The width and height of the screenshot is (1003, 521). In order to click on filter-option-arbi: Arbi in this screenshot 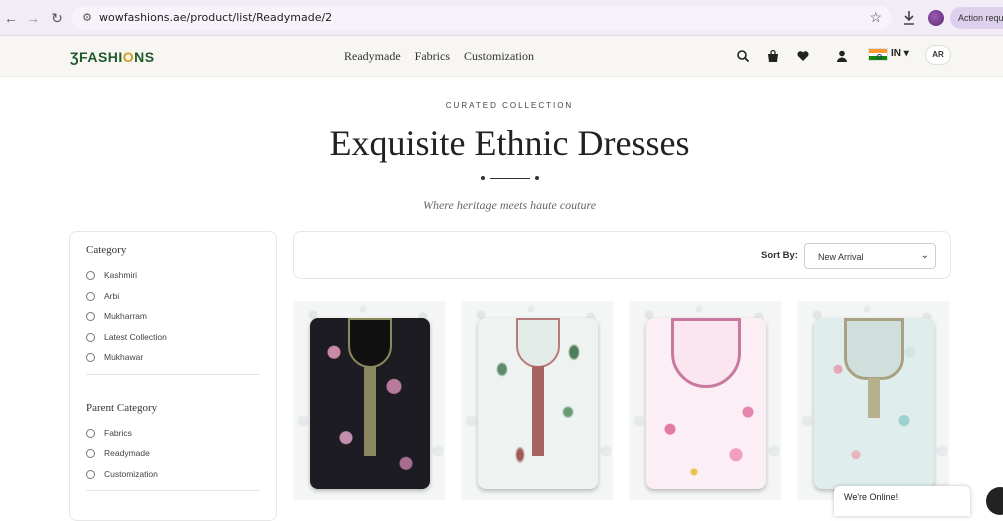, I will do `click(102, 296)`.